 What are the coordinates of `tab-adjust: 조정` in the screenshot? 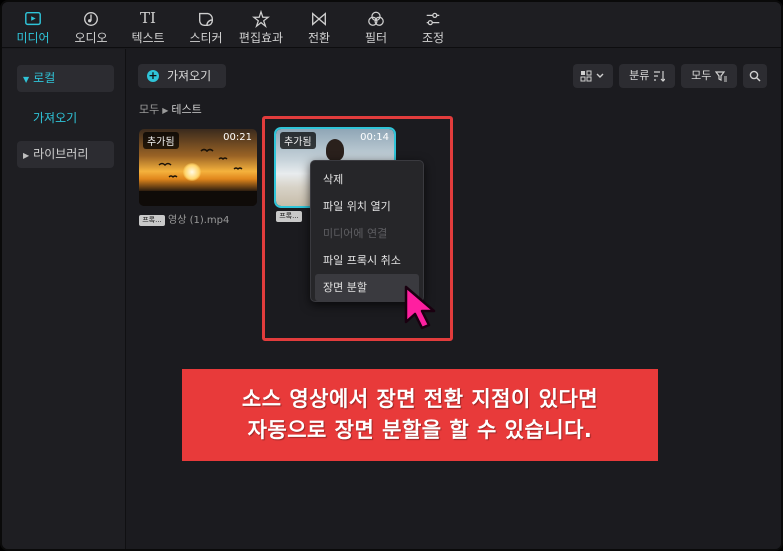 It's located at (433, 27).